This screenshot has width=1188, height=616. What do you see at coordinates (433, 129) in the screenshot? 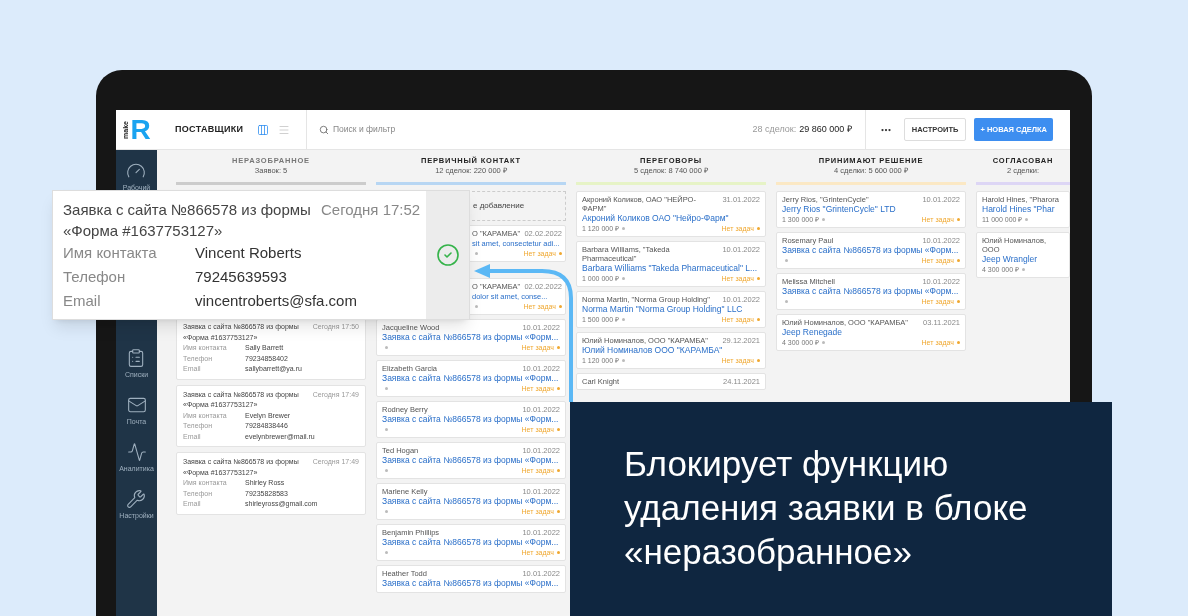
I see `search-field: Поиск и фильтр` at bounding box center [433, 129].